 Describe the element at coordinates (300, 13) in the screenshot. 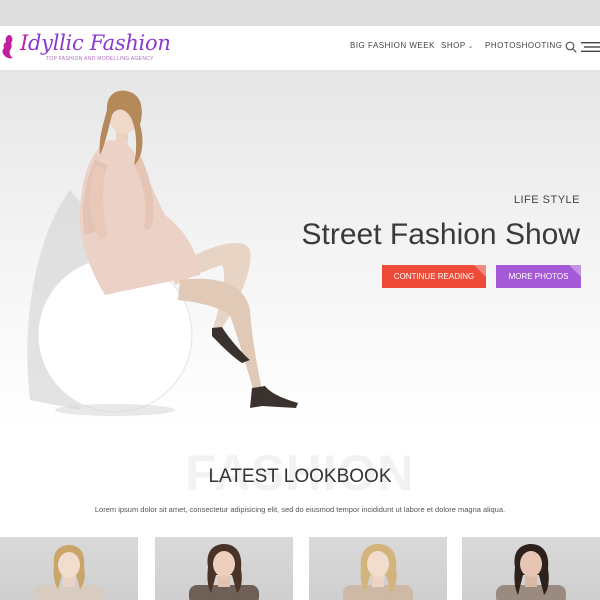

I see `top-bar` at that location.